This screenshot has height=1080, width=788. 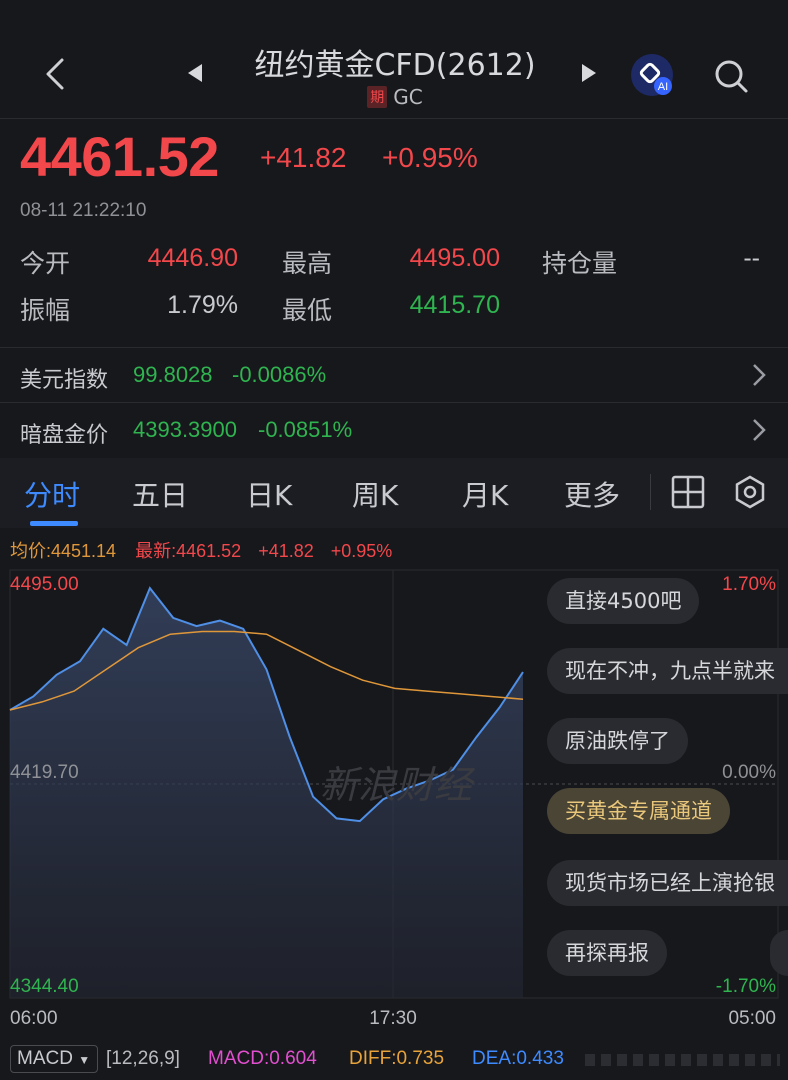 I want to click on dark-gold-row: 暗盘金价 4393.3900 -0.0851%, so click(x=394, y=430).